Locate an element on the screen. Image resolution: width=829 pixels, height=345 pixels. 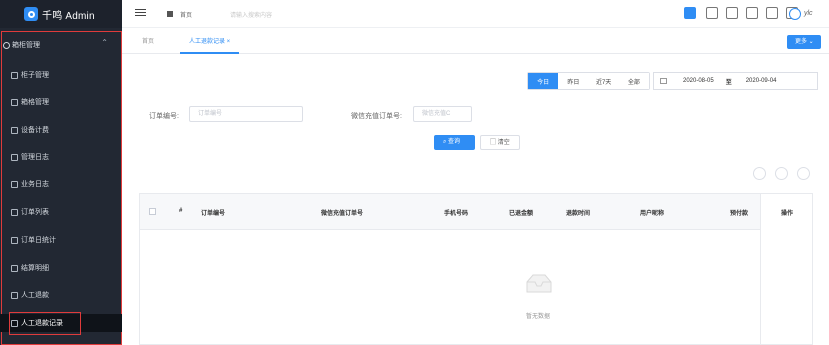
order-number-input: 订单编号 is located at coordinates (246, 114).